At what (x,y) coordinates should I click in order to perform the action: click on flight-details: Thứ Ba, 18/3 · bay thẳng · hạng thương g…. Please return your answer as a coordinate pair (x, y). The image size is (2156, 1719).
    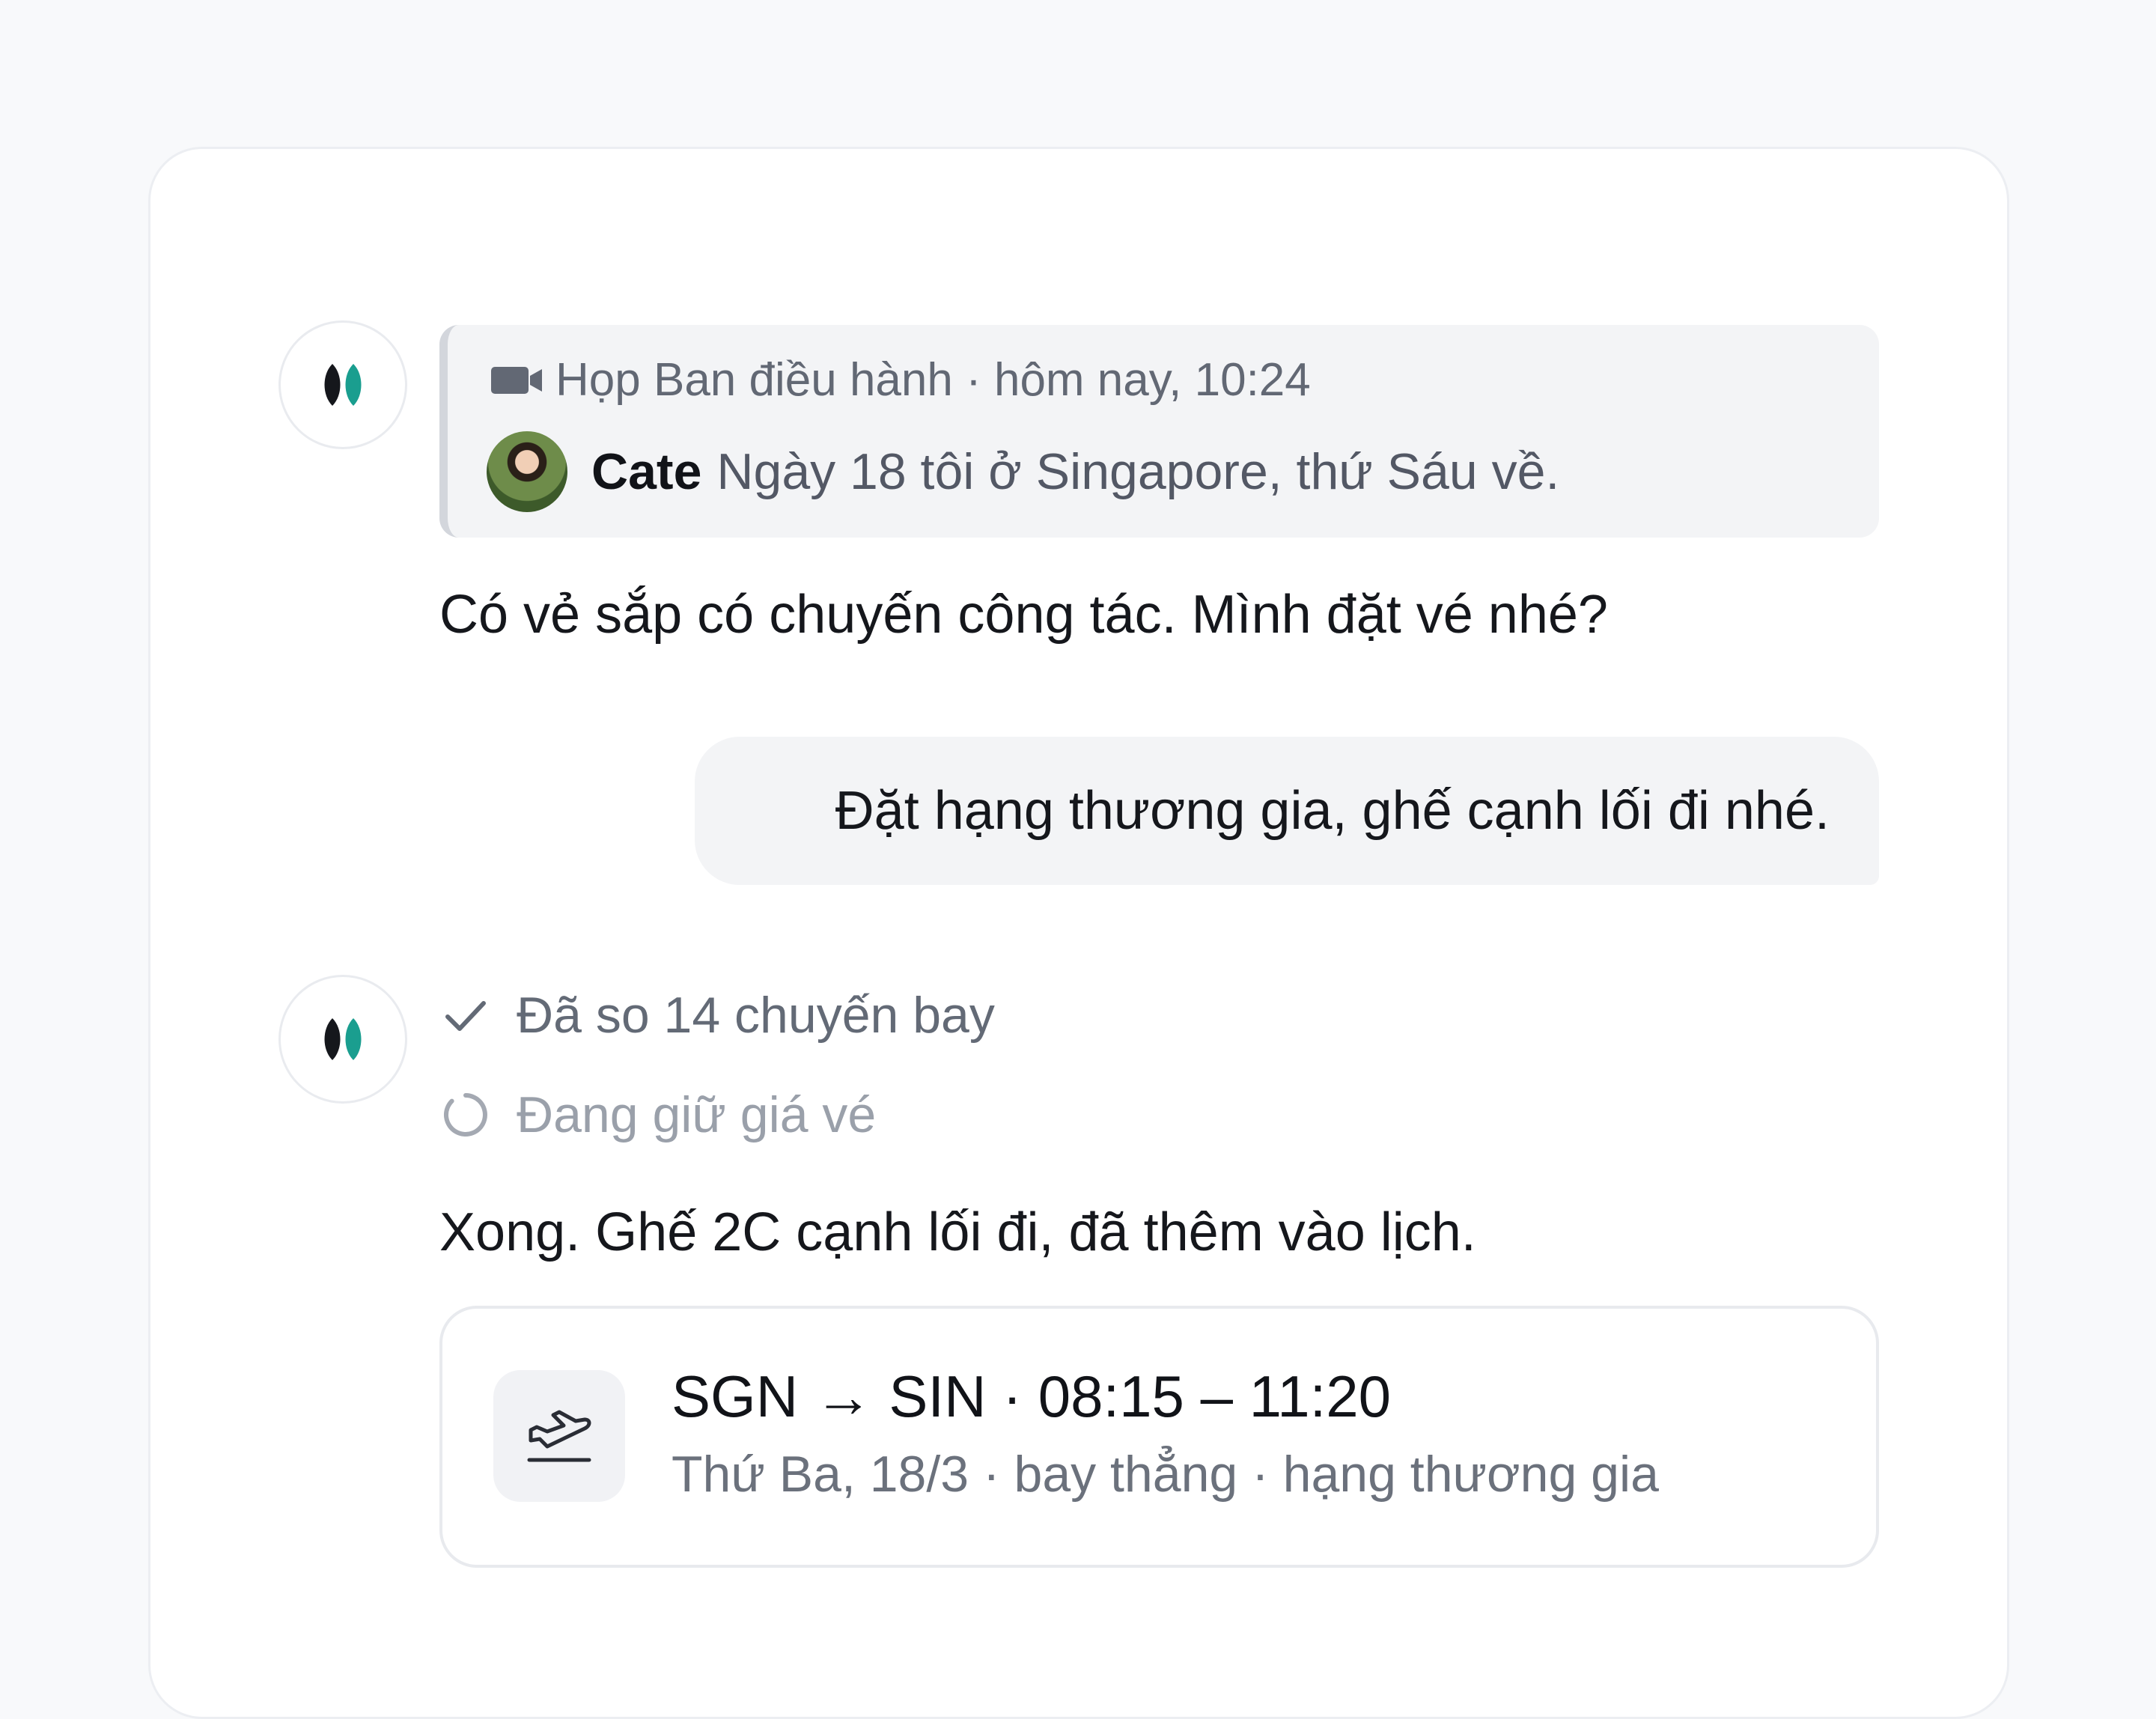
    Looking at the image, I should click on (1165, 1474).